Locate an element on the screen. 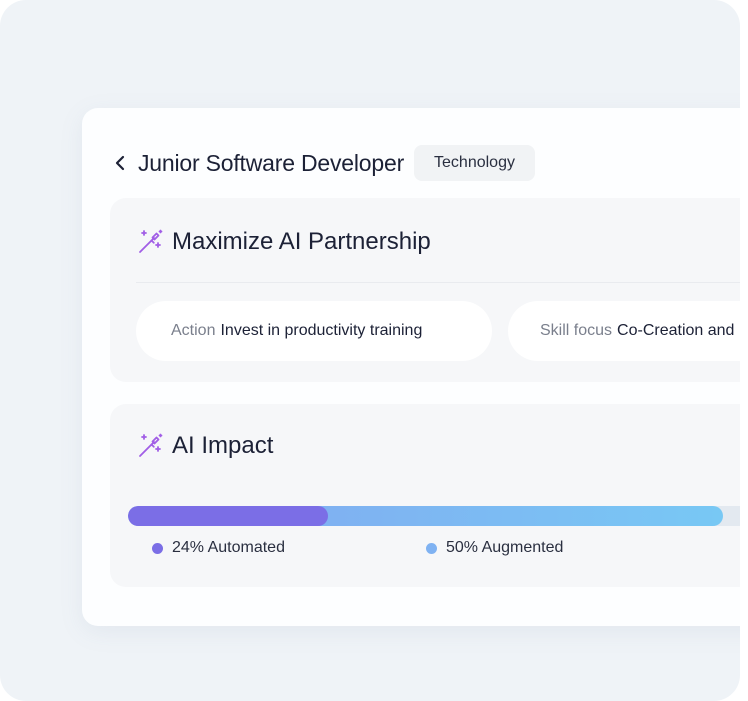  ai-impact-heading: AI Impact is located at coordinates (204, 446).